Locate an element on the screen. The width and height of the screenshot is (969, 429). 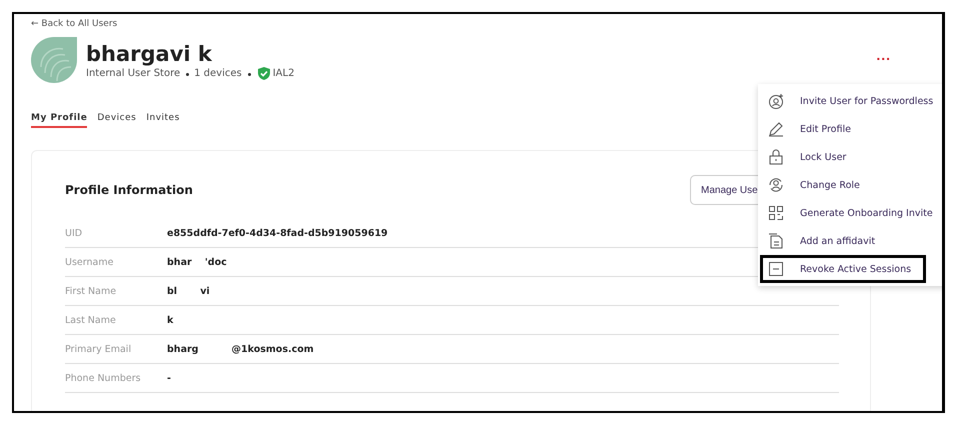
minus-square-icon is located at coordinates (776, 269).